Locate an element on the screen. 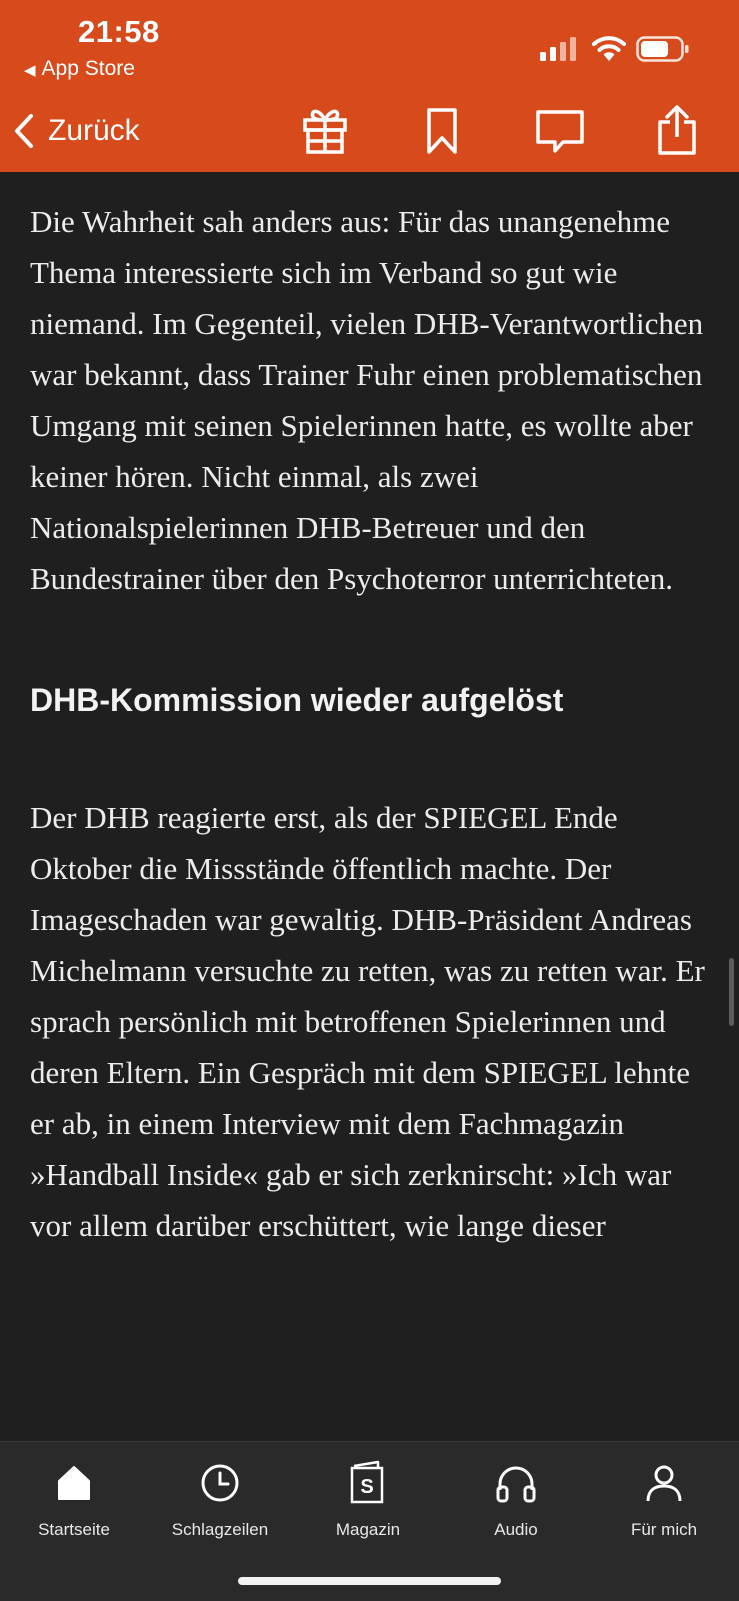  scroll-indicator is located at coordinates (731, 992).